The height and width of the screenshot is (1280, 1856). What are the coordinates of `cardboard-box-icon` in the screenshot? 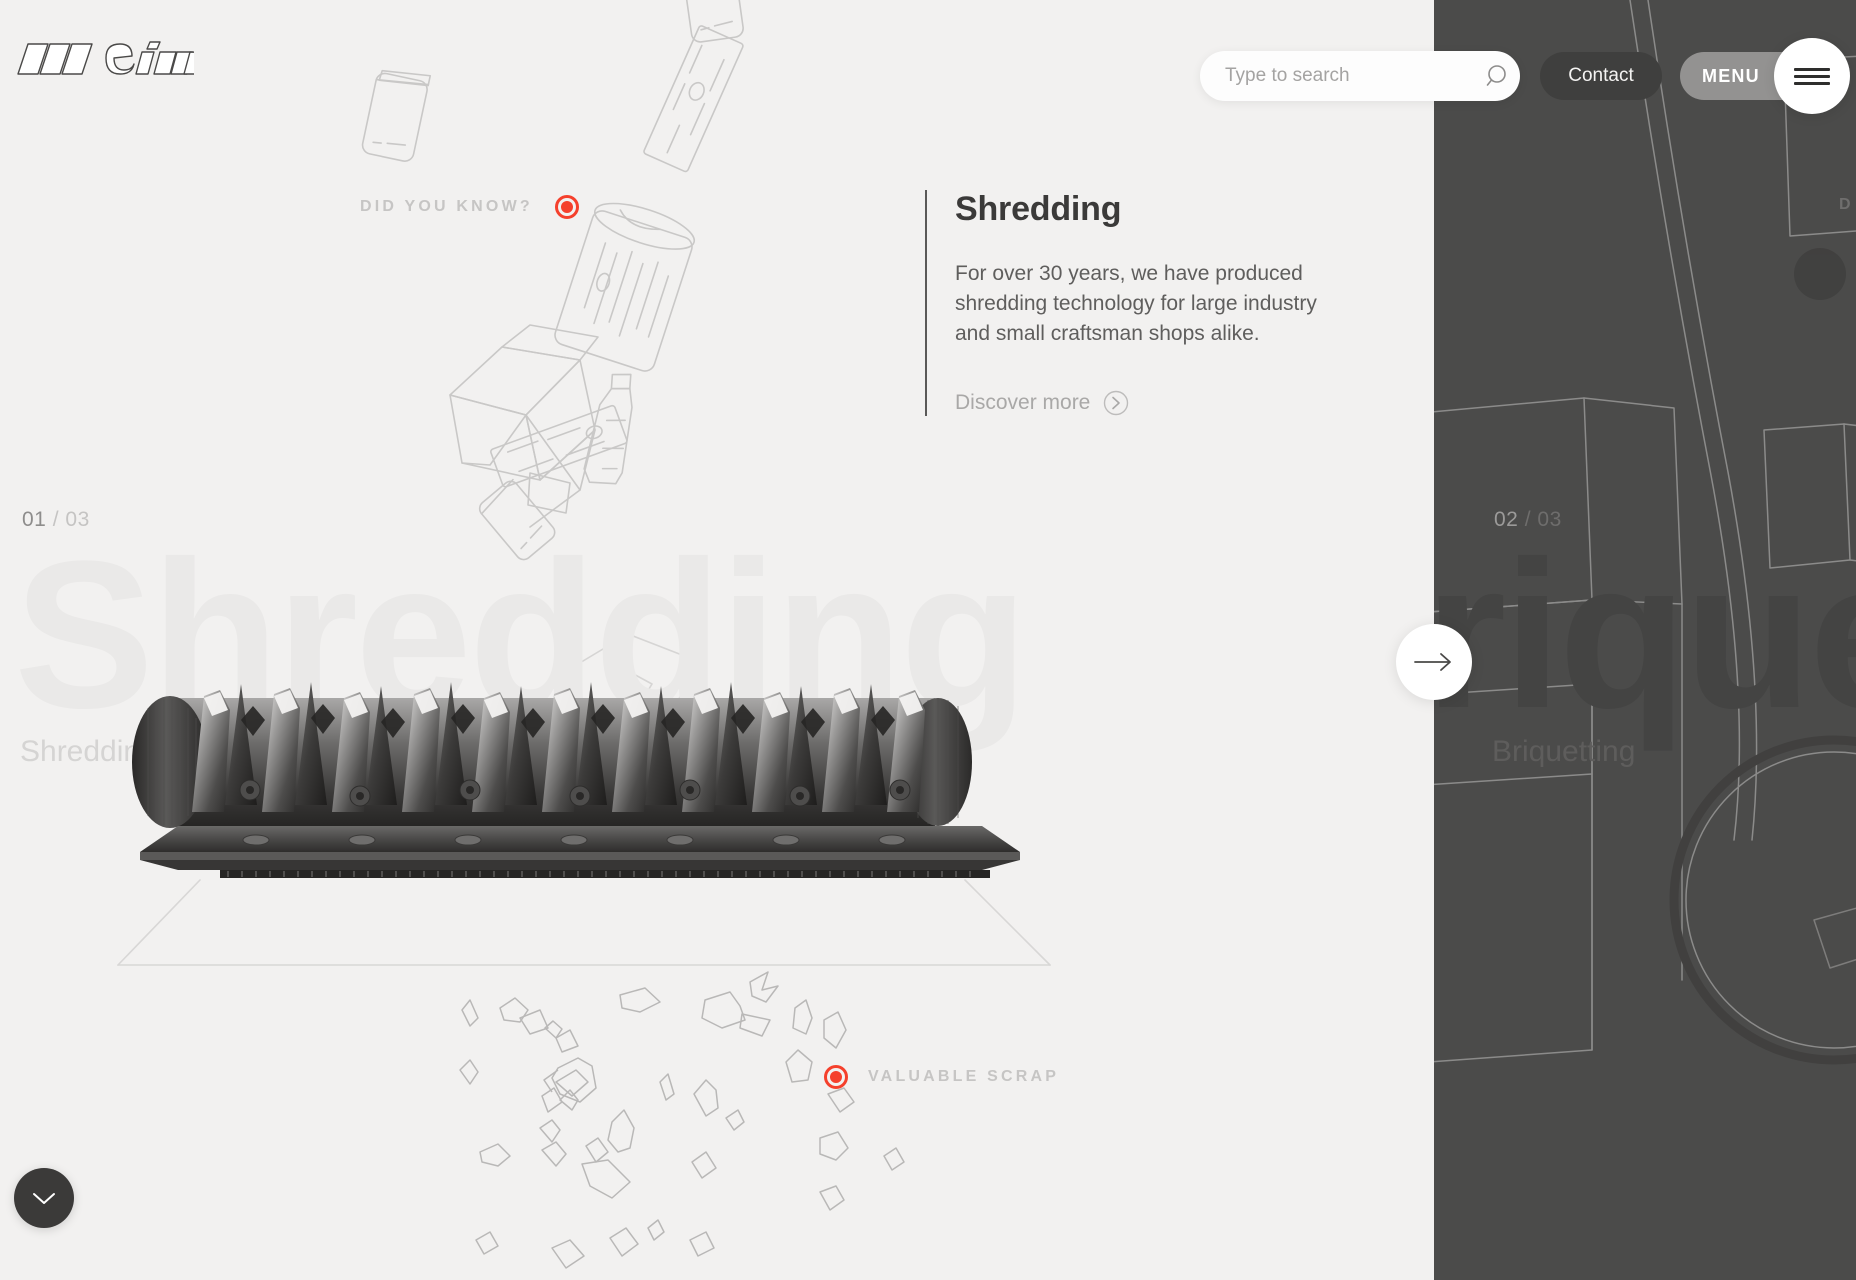 It's located at (524, 426).